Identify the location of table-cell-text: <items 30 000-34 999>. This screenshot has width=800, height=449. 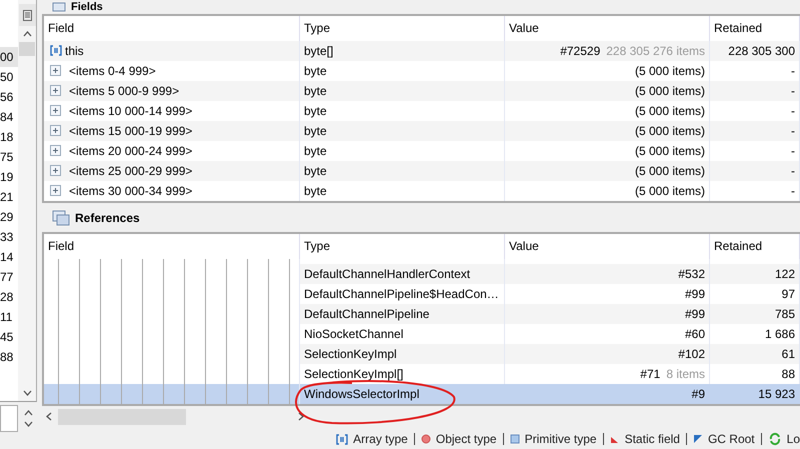
(130, 191).